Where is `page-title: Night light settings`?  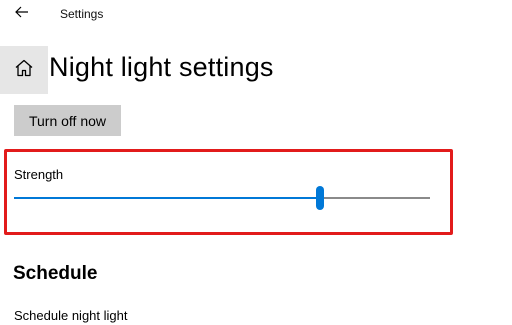 page-title: Night light settings is located at coordinates (161, 67).